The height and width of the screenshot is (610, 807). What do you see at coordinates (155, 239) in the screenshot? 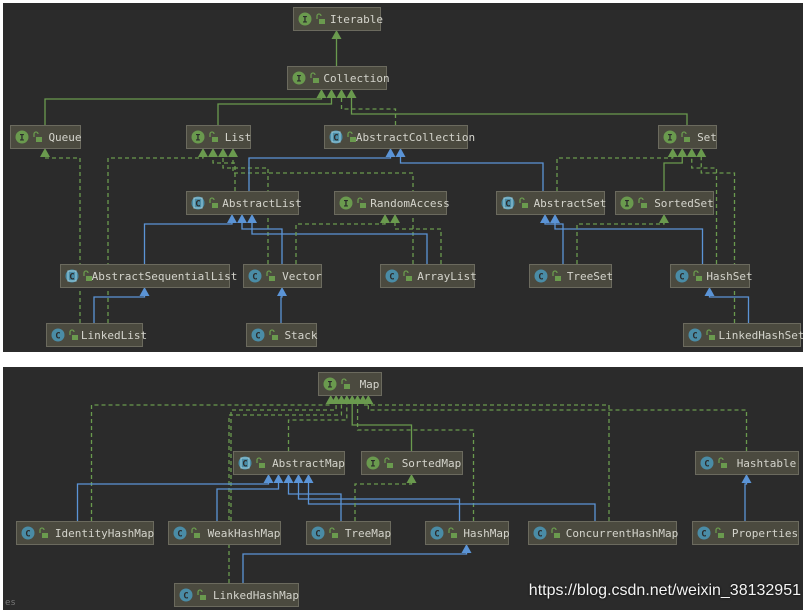
I see `edge-LinkedList-to-List` at bounding box center [155, 239].